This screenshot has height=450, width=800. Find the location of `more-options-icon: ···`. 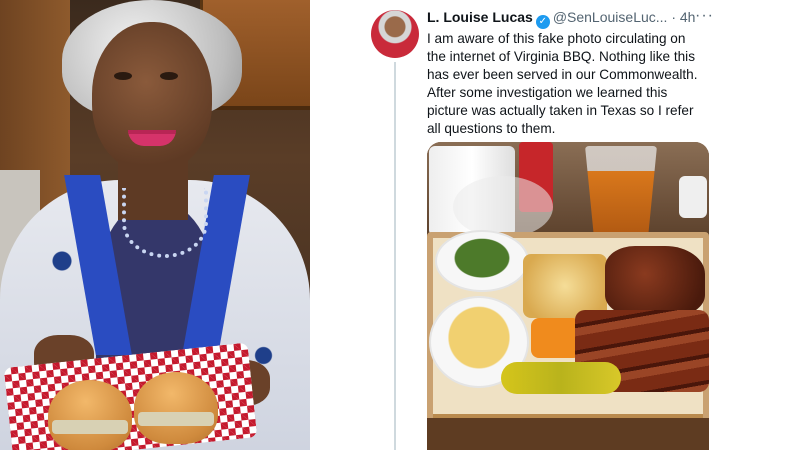

more-options-icon: ··· is located at coordinates (704, 16).